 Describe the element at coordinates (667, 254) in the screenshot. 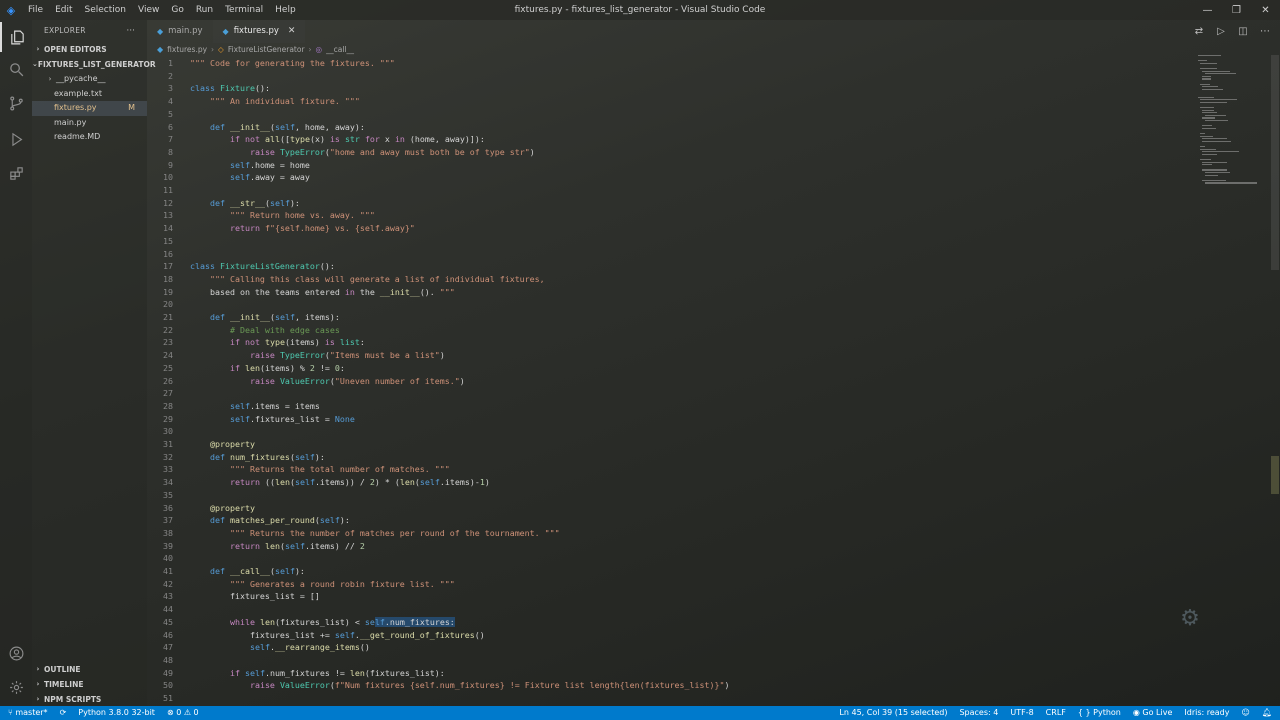

I see `code-line: 16` at that location.